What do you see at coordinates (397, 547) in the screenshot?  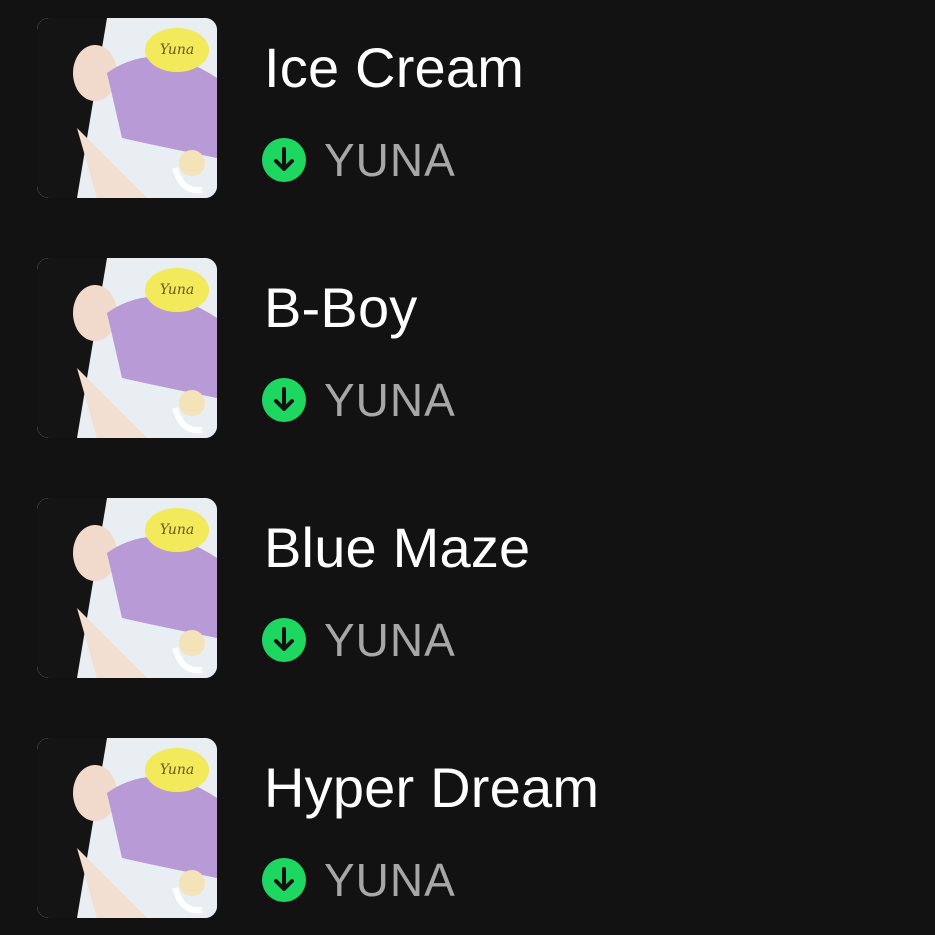 I see `track-title: Blue Maze` at bounding box center [397, 547].